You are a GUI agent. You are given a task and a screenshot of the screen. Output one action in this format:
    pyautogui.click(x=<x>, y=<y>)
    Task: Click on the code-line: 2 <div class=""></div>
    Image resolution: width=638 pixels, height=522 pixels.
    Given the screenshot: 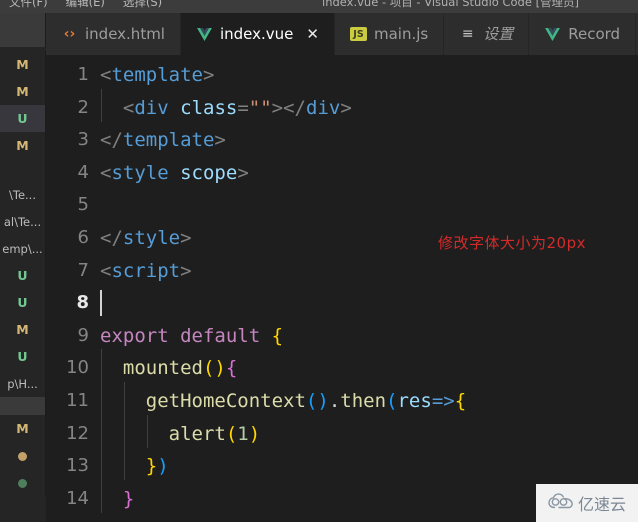 What is the action you would take?
    pyautogui.click(x=342, y=106)
    